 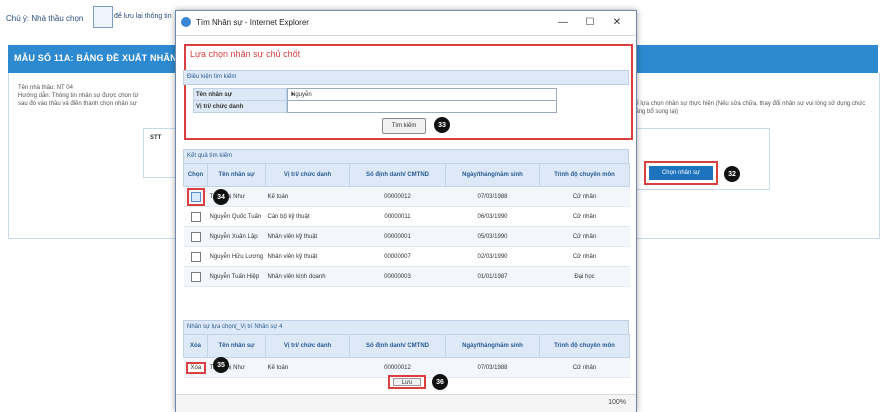 What do you see at coordinates (252, 22) in the screenshot?
I see `dialog-title: Tìm Nhân sự - Internet Explorer` at bounding box center [252, 22].